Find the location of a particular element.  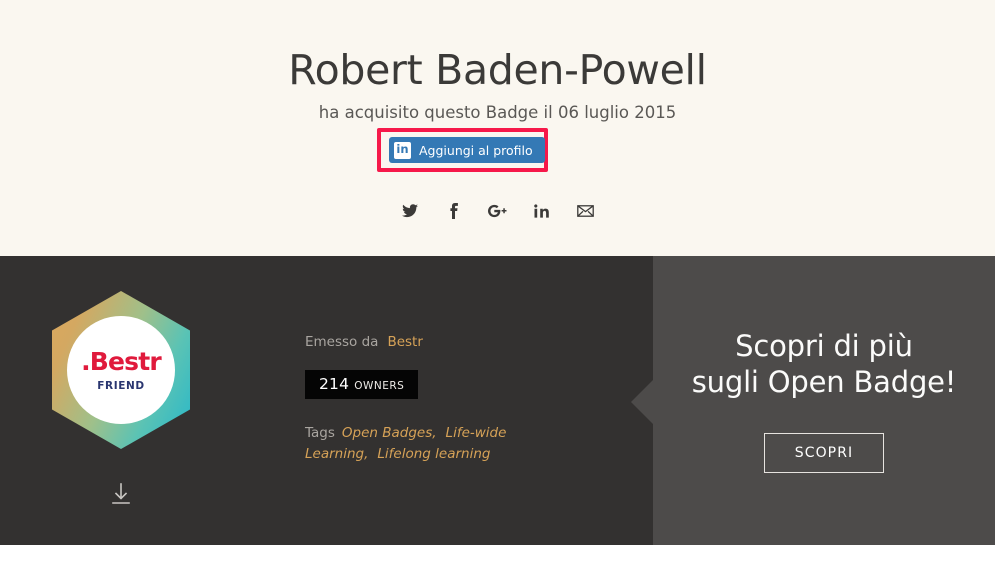

twitter-icon is located at coordinates (410, 211).